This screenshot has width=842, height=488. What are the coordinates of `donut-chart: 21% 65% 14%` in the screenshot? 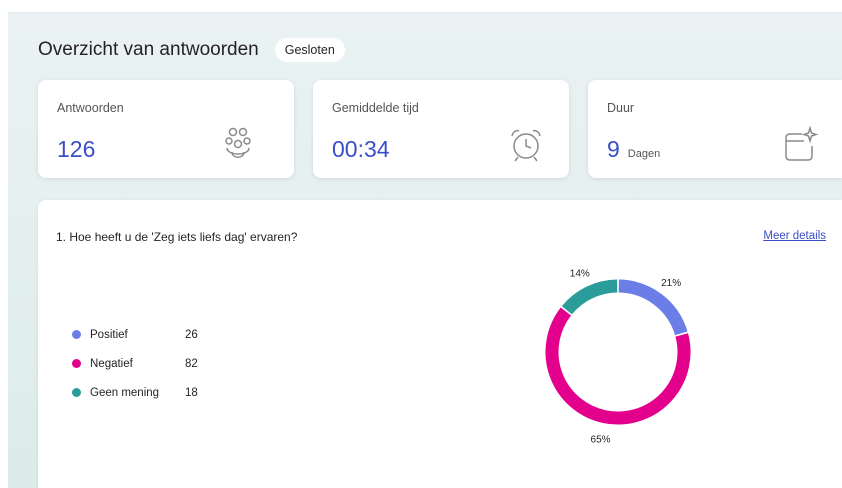 It's located at (618, 357).